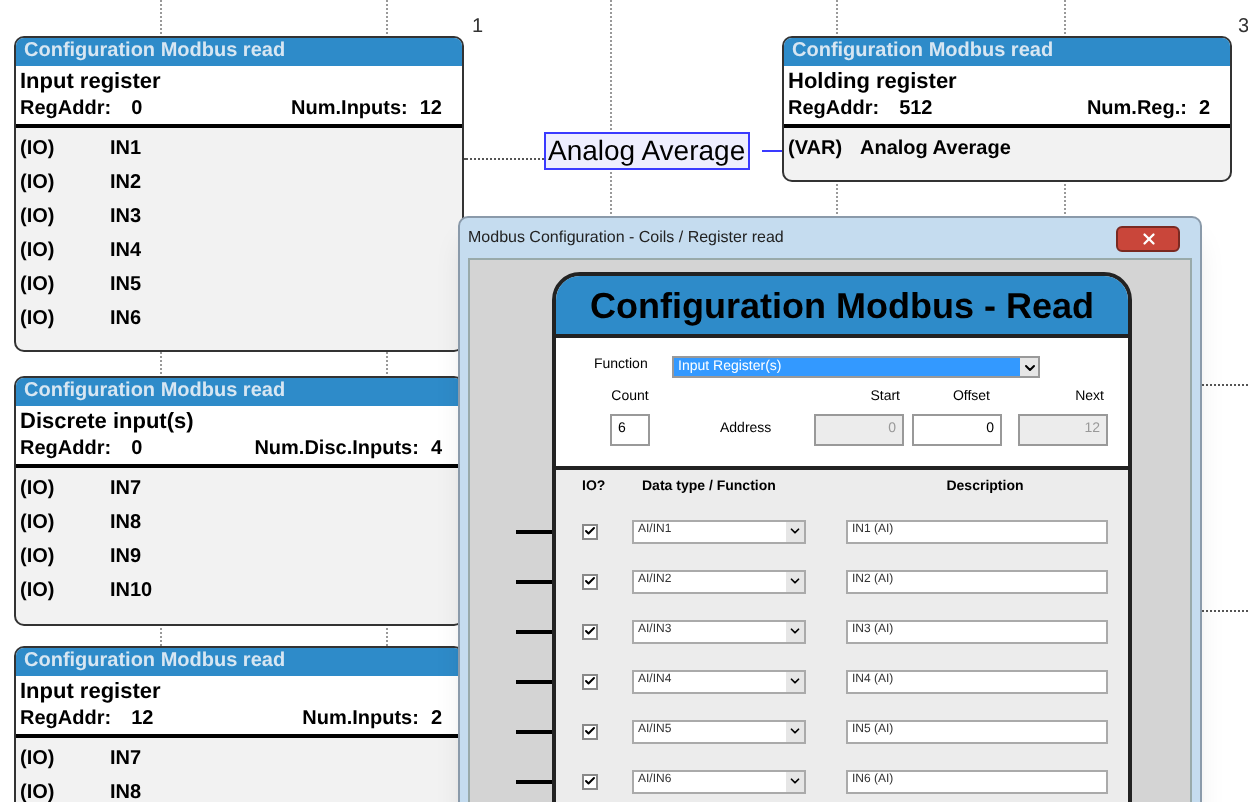 The width and height of the screenshot is (1248, 802). I want to click on count-value: 12, so click(430, 110).